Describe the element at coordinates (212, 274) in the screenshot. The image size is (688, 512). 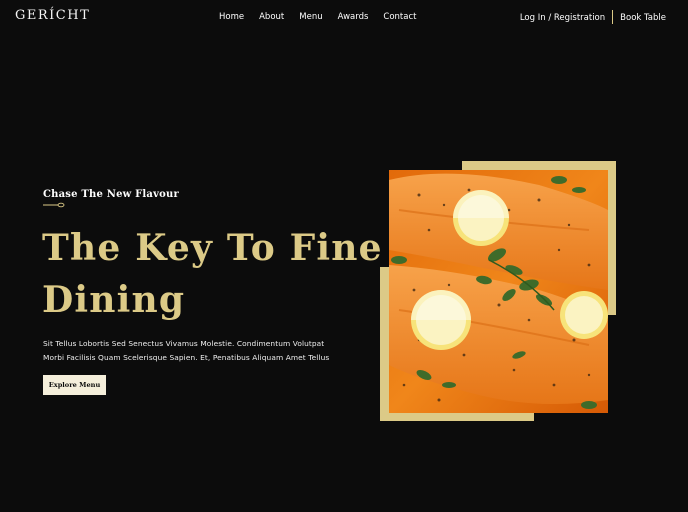
I see `hero-headline: The Key To Fine Dining` at that location.